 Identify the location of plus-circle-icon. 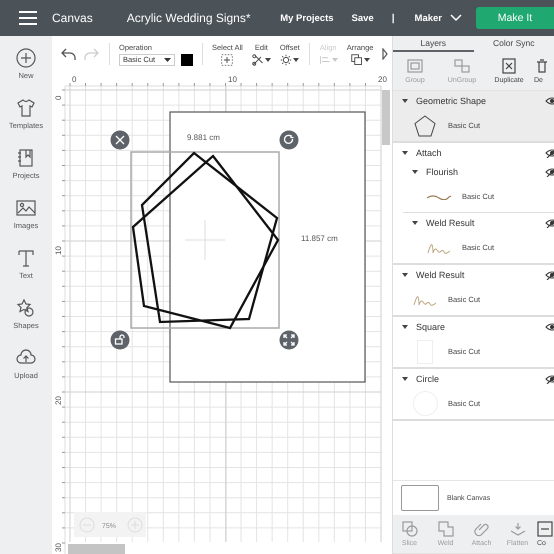
(26, 58).